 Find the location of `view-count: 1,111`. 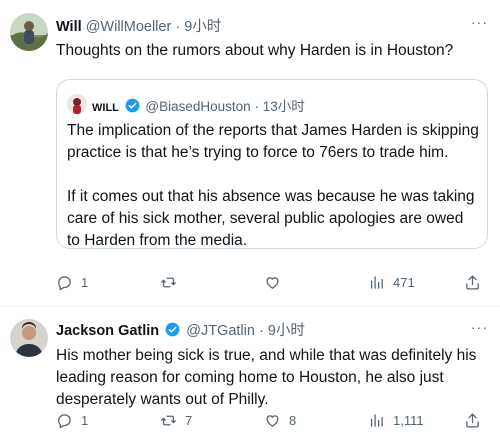

view-count: 1,111 is located at coordinates (408, 420).